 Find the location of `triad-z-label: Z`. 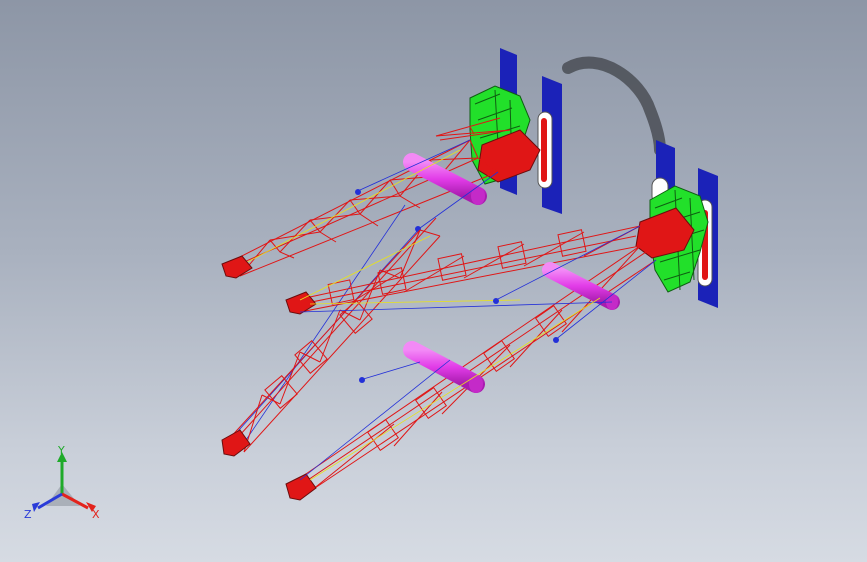

triad-z-label: Z is located at coordinates (28, 514).